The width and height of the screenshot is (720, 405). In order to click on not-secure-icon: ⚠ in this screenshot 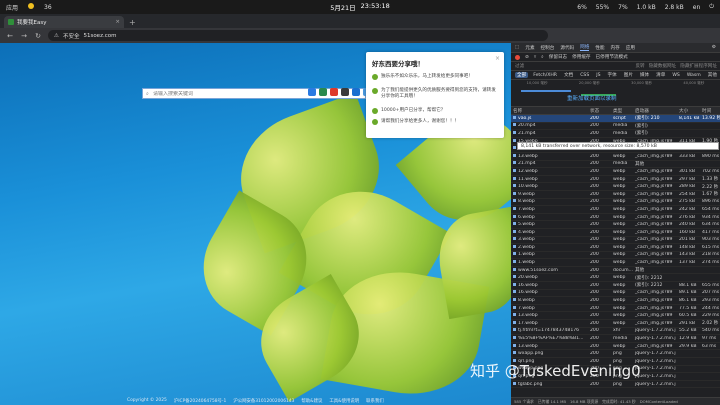, I will do `click(56, 36)`.